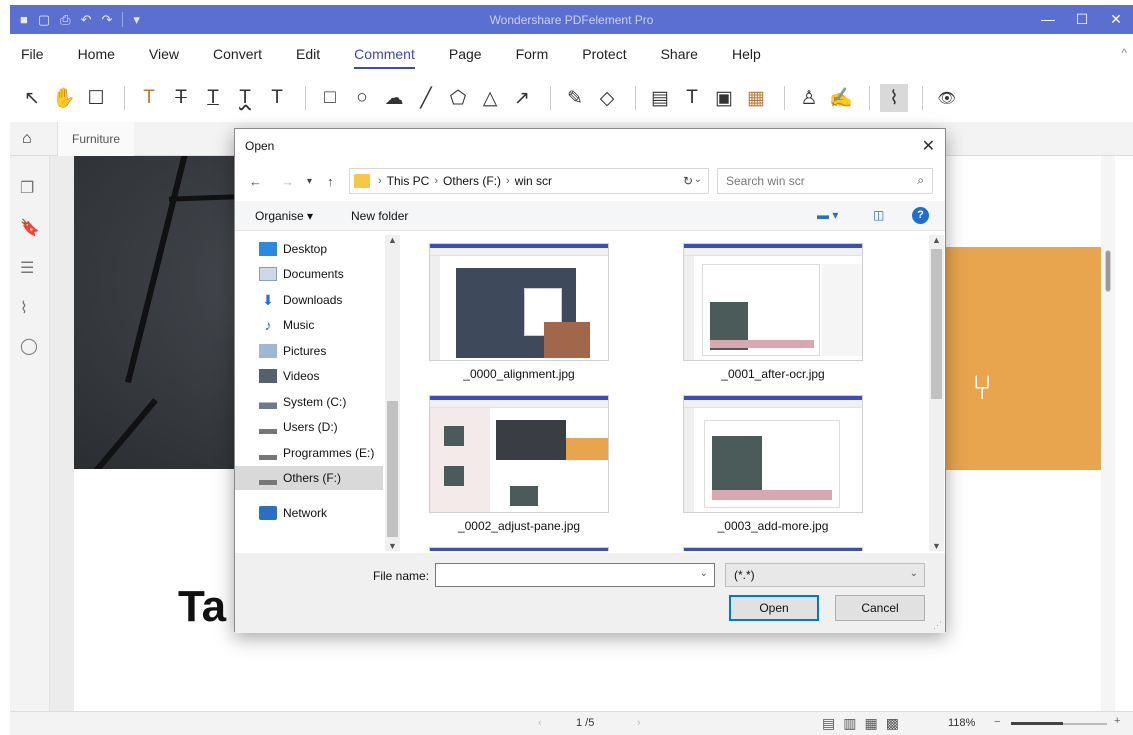  I want to click on sticky-note-icon: ☐, so click(96, 98).